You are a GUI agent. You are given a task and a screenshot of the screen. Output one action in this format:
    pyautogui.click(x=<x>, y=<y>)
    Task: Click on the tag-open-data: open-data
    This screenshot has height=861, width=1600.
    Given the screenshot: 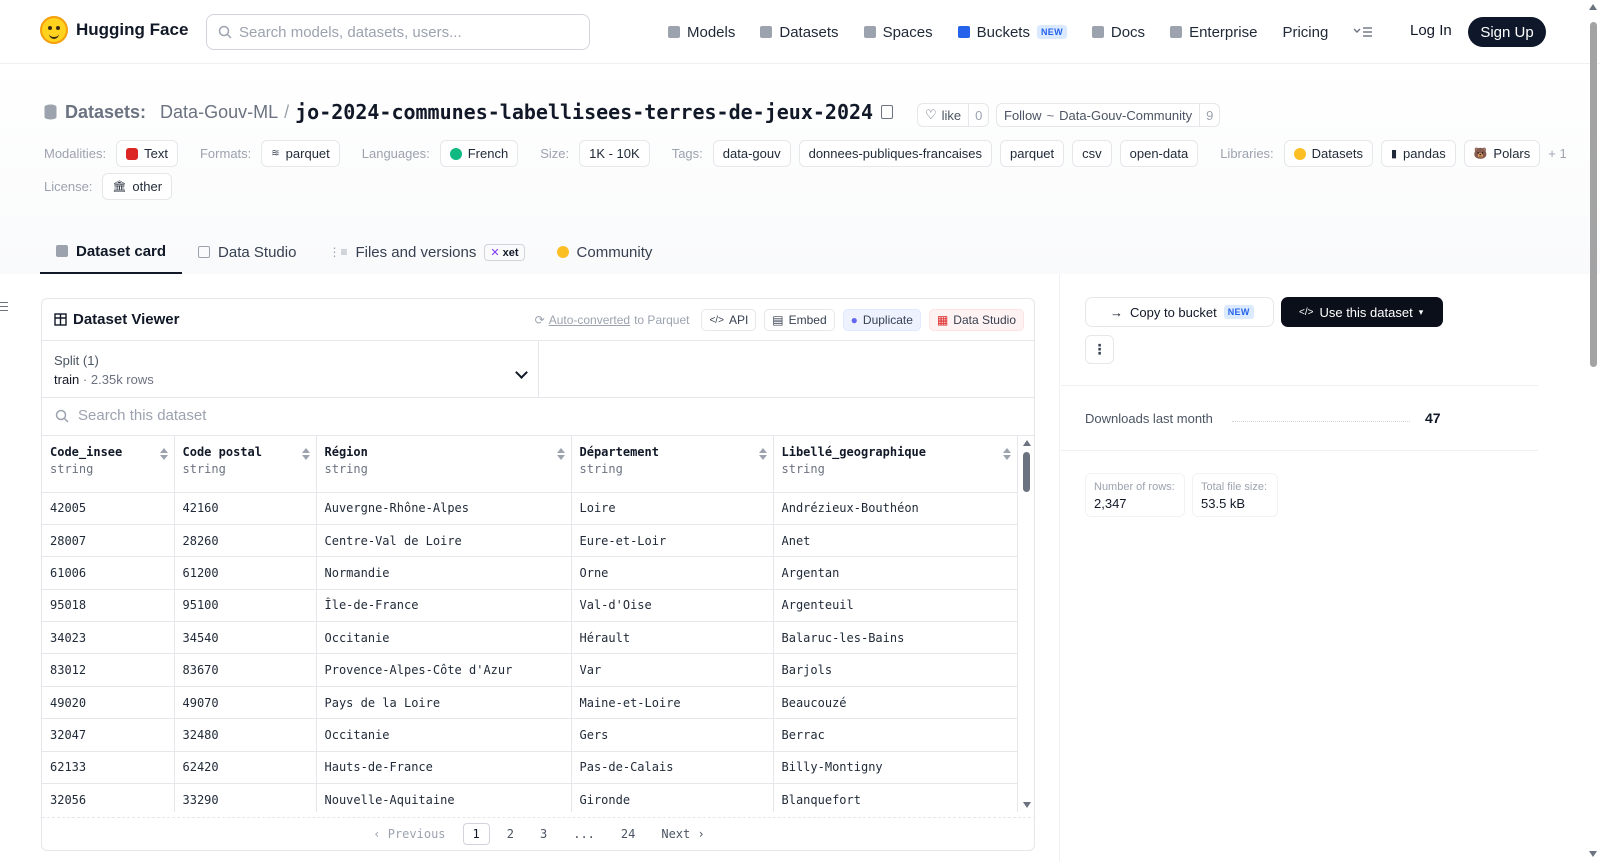 What is the action you would take?
    pyautogui.click(x=1159, y=153)
    